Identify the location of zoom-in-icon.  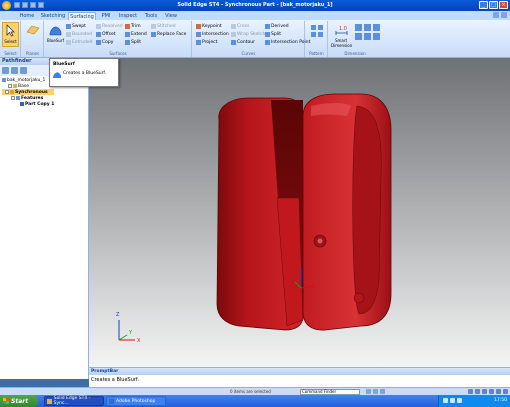
(470, 391).